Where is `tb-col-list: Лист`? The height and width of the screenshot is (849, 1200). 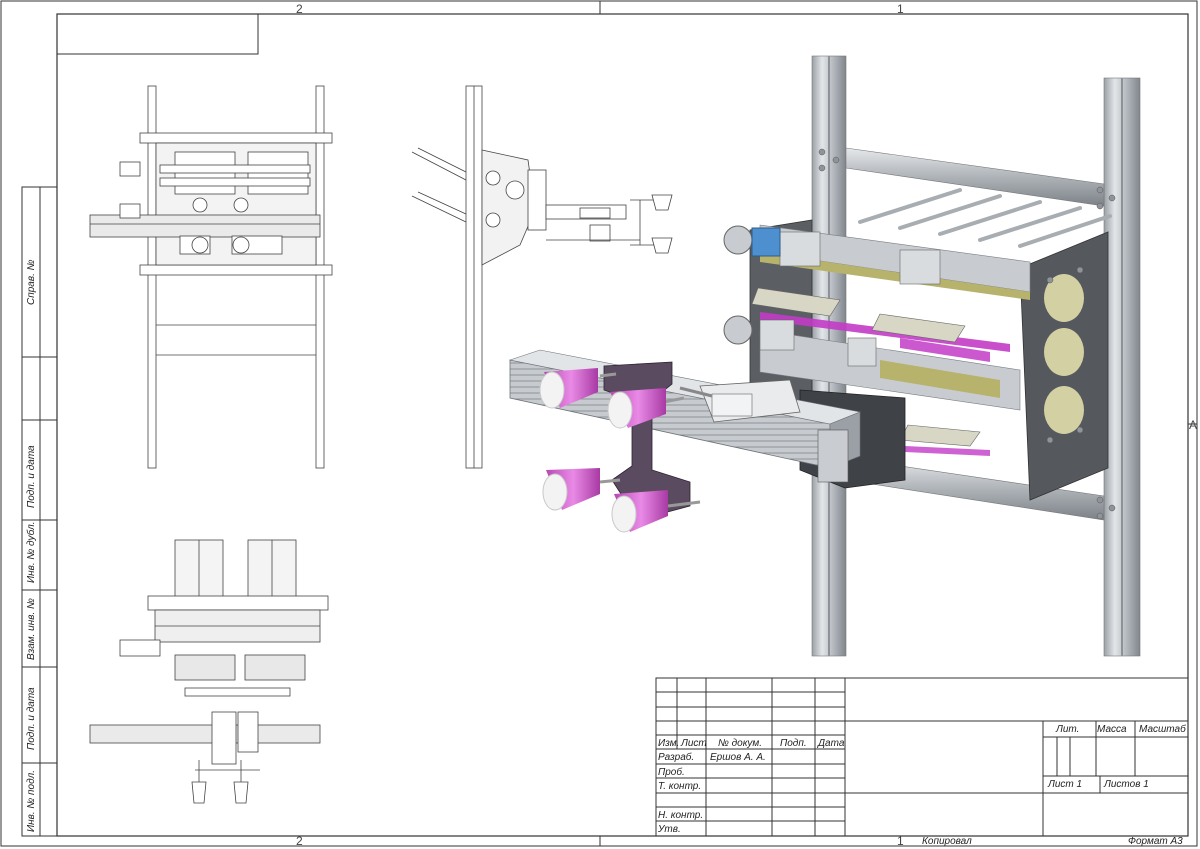
tb-col-list: Лист is located at coordinates (694, 743).